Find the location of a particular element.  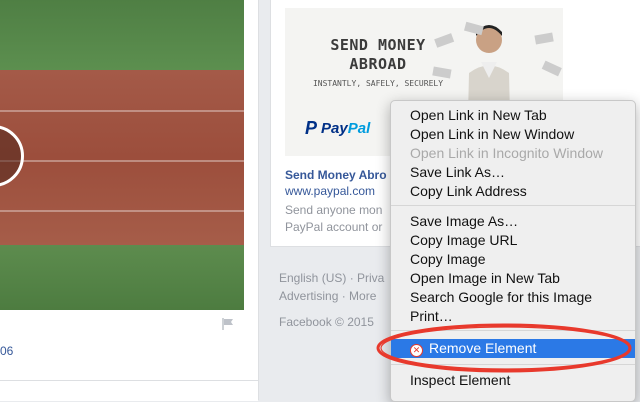

footer-links-line: Advertising · More is located at coordinates (331, 296).